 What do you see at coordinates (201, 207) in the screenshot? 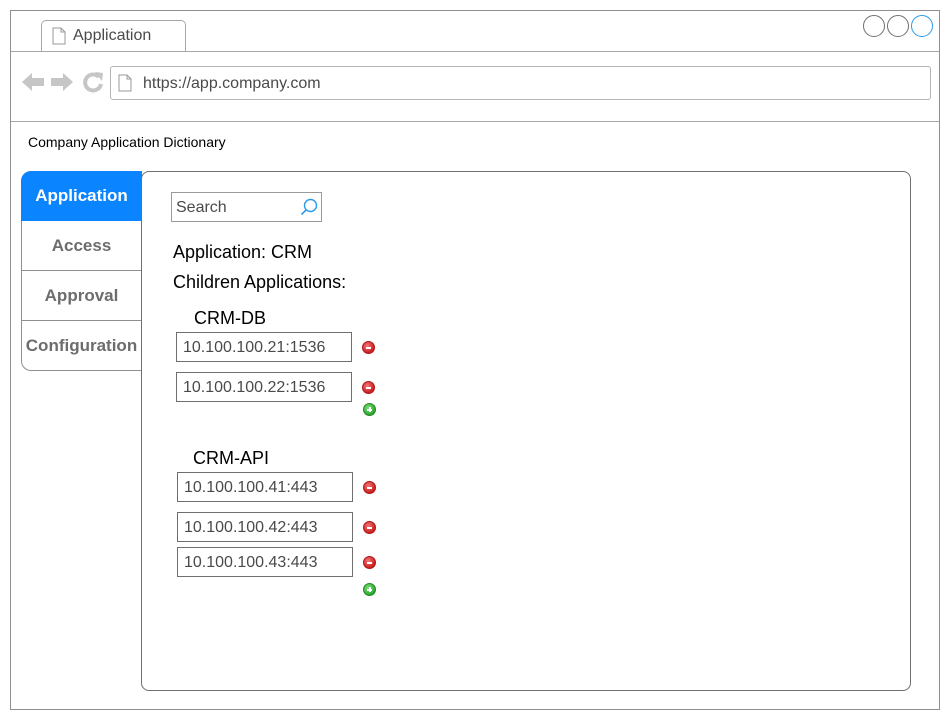
I see `search-placeholder: Search` at bounding box center [201, 207].